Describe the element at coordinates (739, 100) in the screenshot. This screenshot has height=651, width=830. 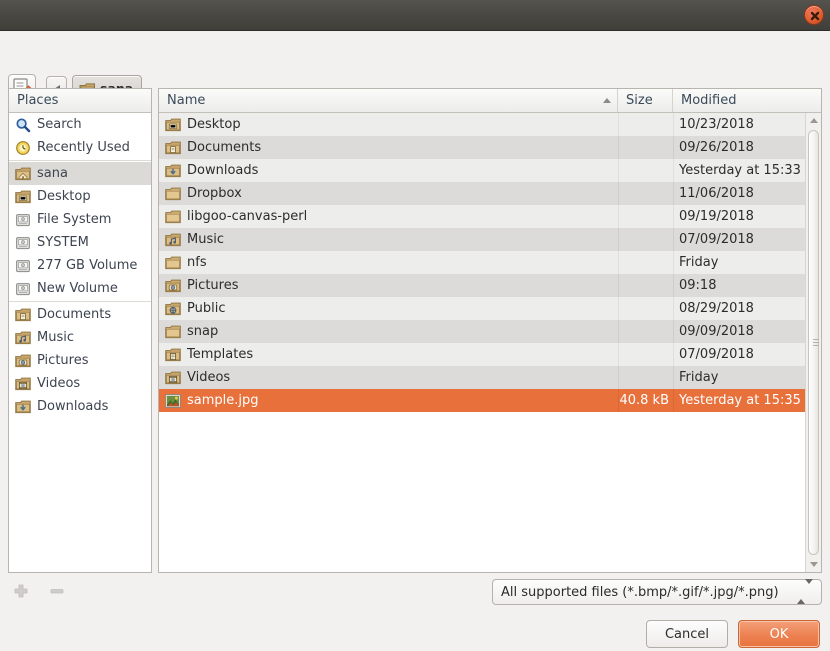
I see `column-header-modified: Modified` at that location.